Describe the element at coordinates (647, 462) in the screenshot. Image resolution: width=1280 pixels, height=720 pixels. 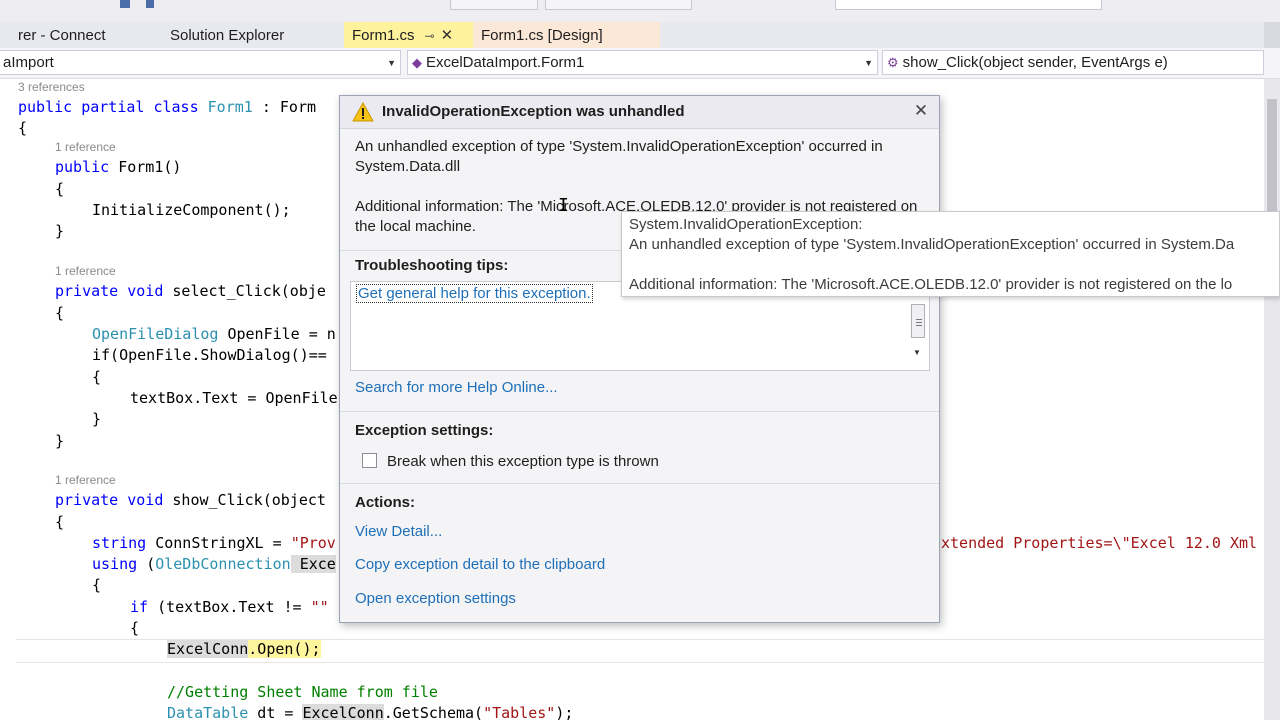
I see `break-when-thrown-label: Break when this exception type is thrown` at that location.